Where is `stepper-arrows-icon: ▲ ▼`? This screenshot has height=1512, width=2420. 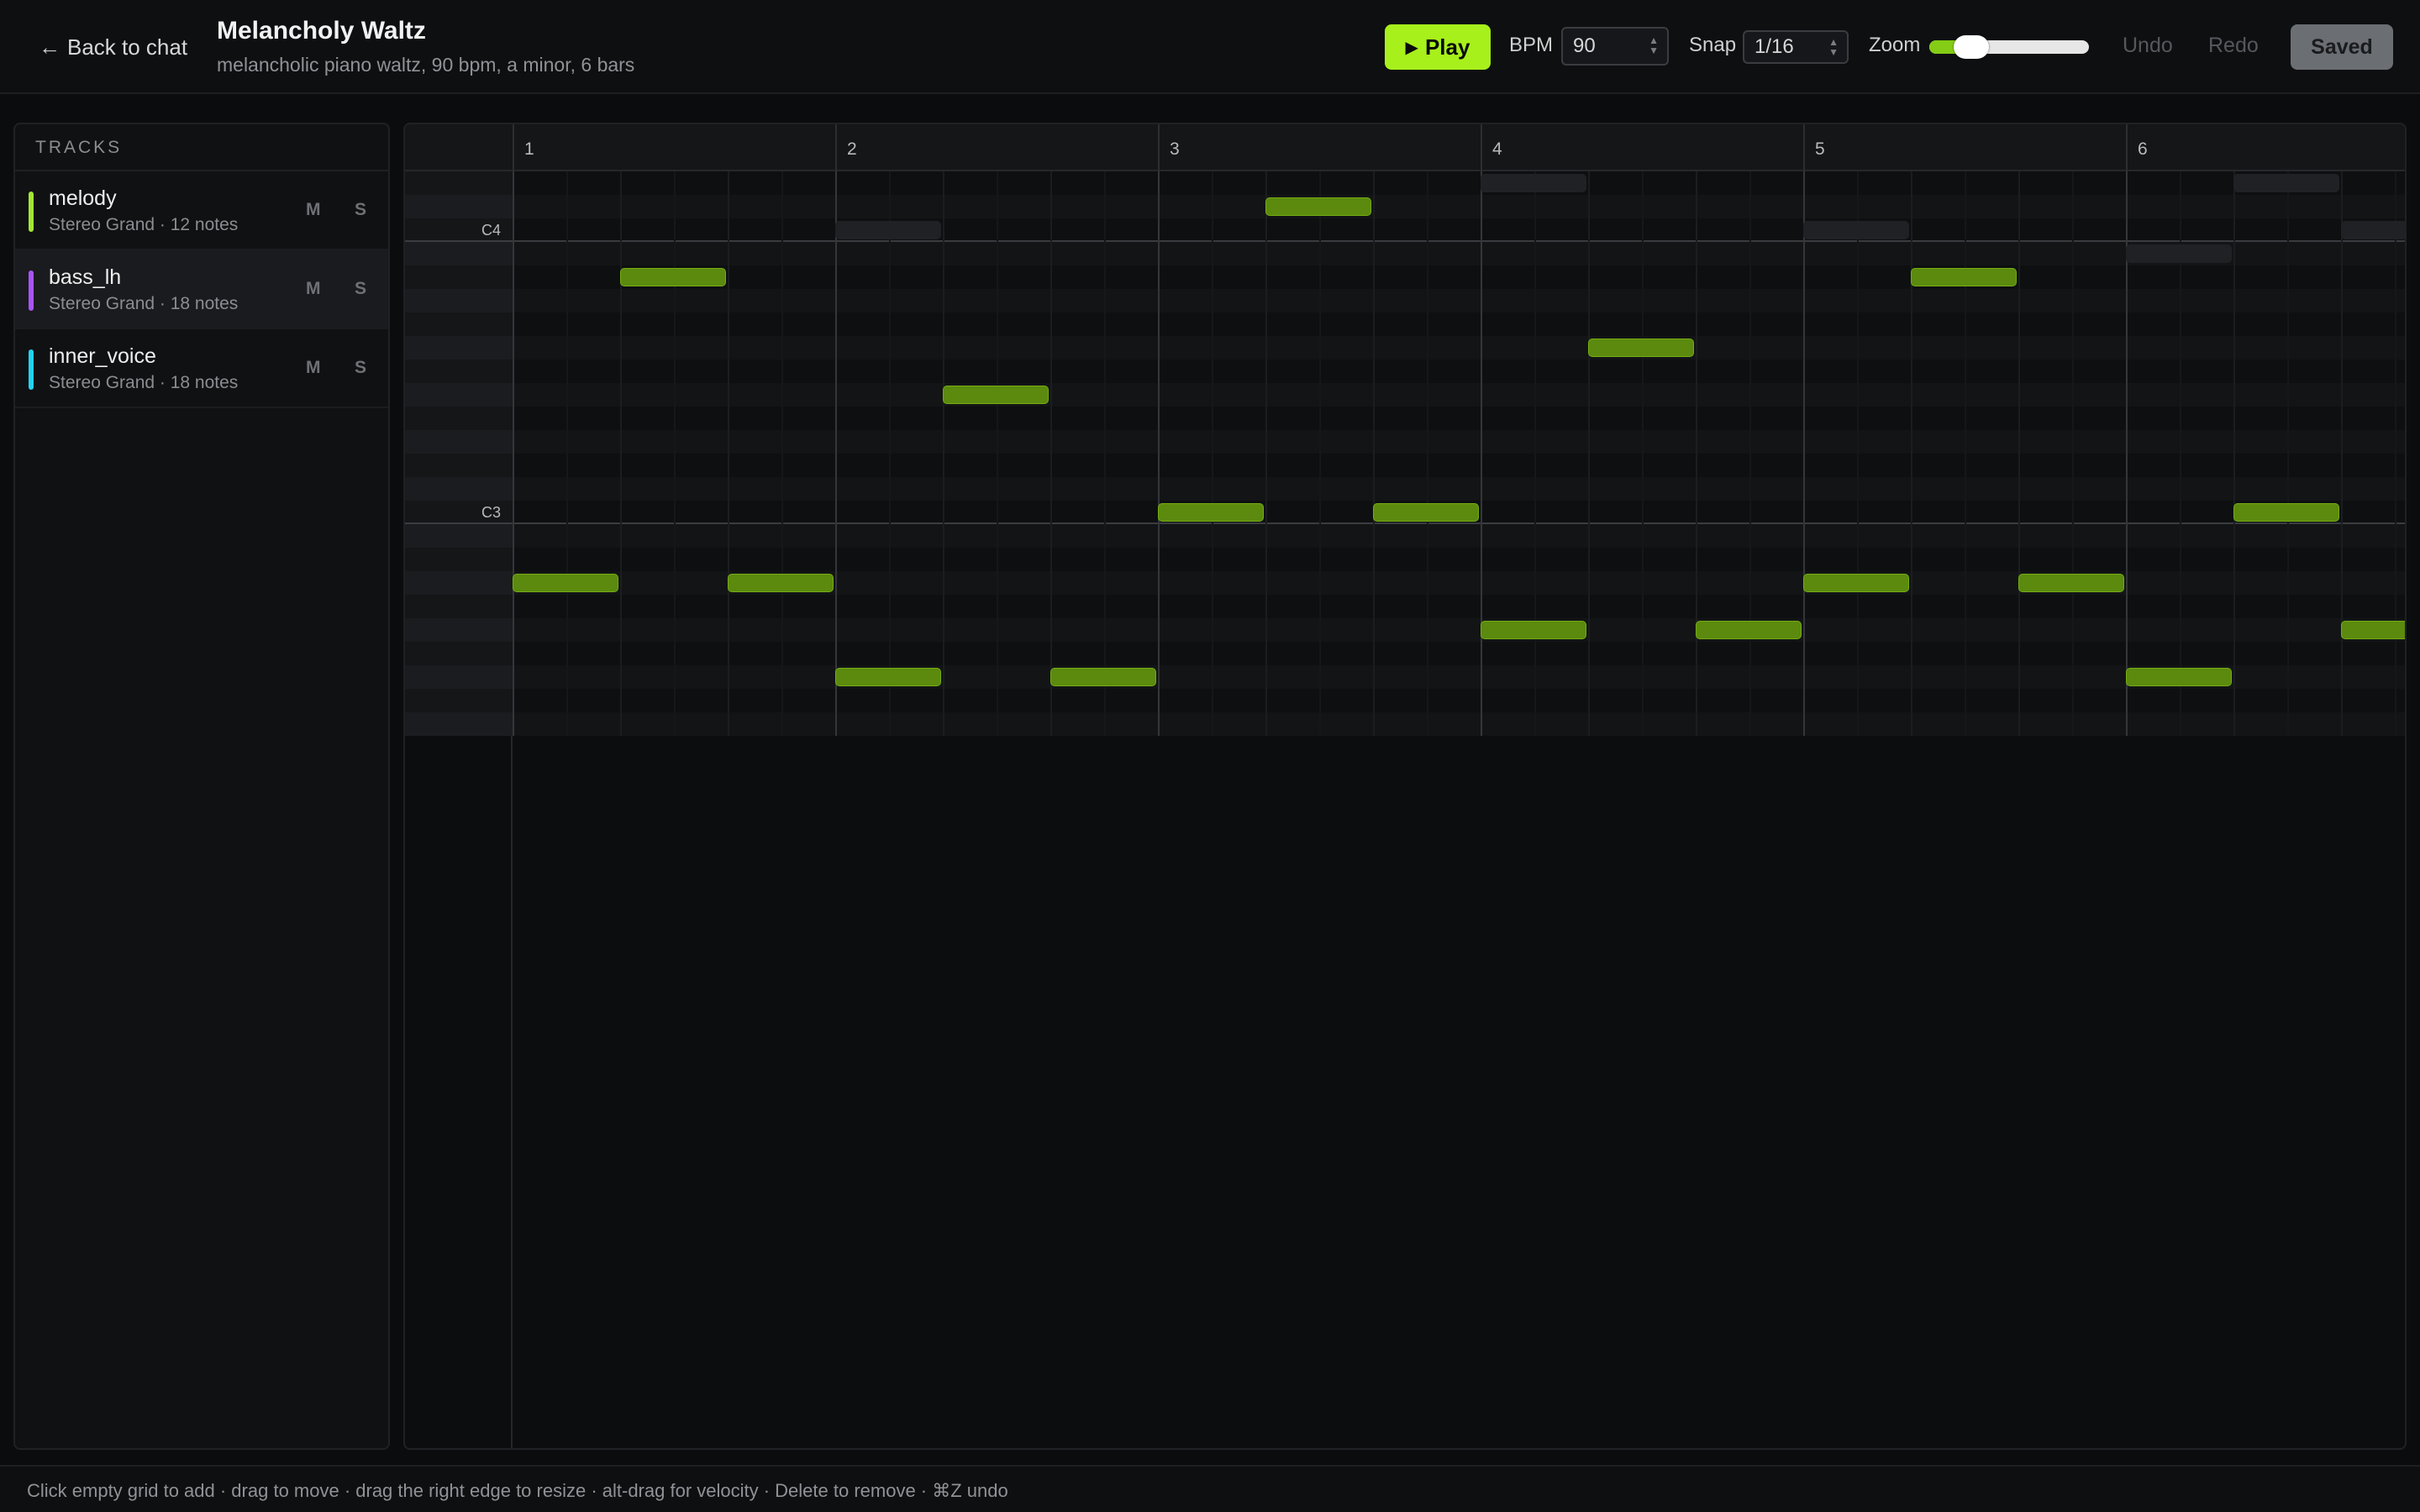 stepper-arrows-icon: ▲ ▼ is located at coordinates (1654, 45).